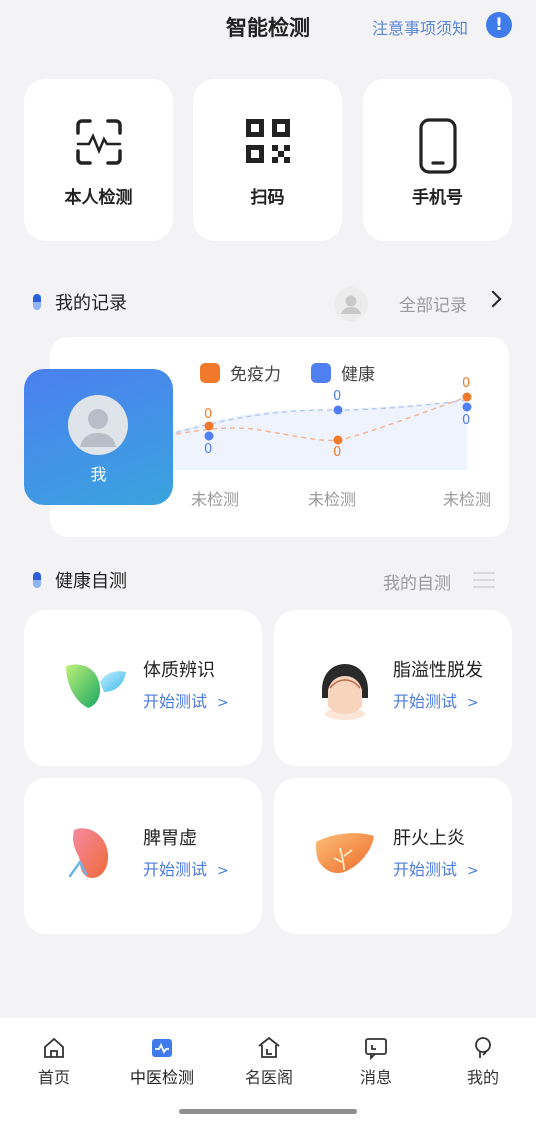  What do you see at coordinates (375, 1077) in the screenshot?
I see `tab-label-messages: 消息` at bounding box center [375, 1077].